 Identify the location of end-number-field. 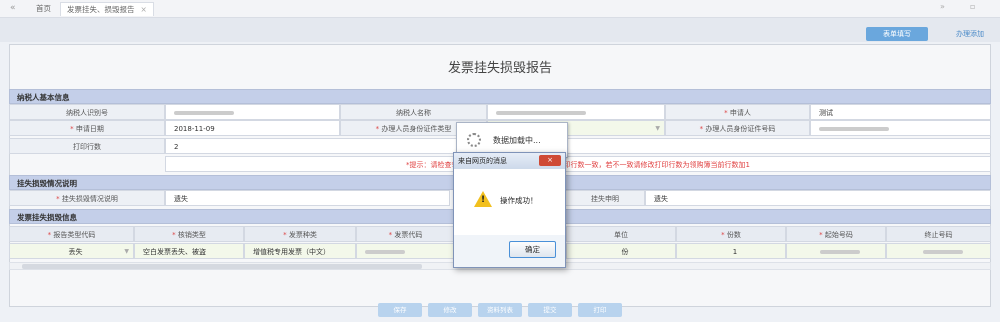
(938, 251).